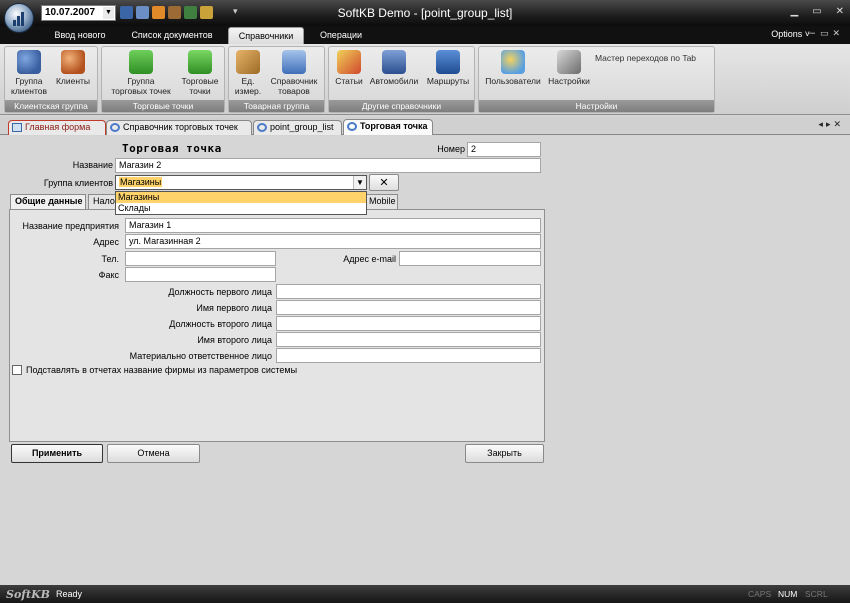 This screenshot has height=603, width=850. What do you see at coordinates (569, 62) in the screenshot?
I see `wrench-icon` at bounding box center [569, 62].